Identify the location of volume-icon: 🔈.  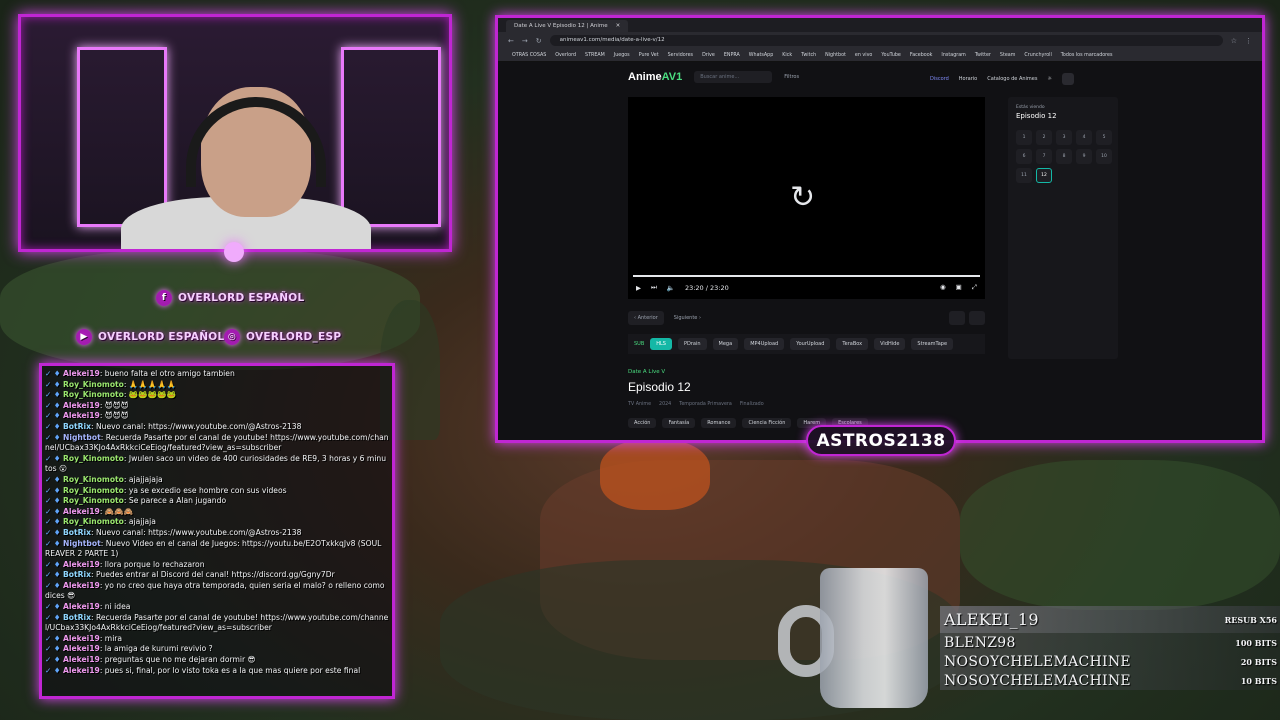
(671, 288).